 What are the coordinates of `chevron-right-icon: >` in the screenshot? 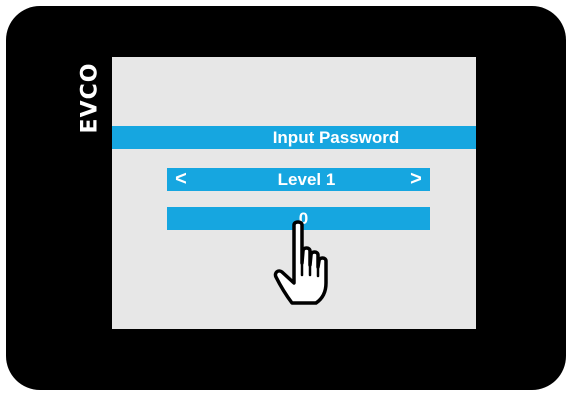 It's located at (416, 179).